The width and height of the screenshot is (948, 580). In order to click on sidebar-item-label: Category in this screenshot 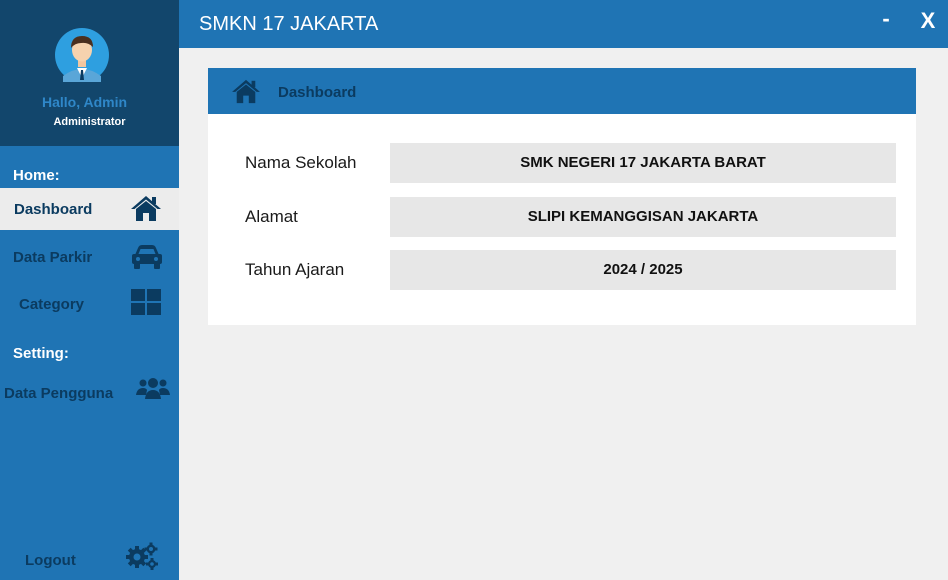, I will do `click(52, 304)`.